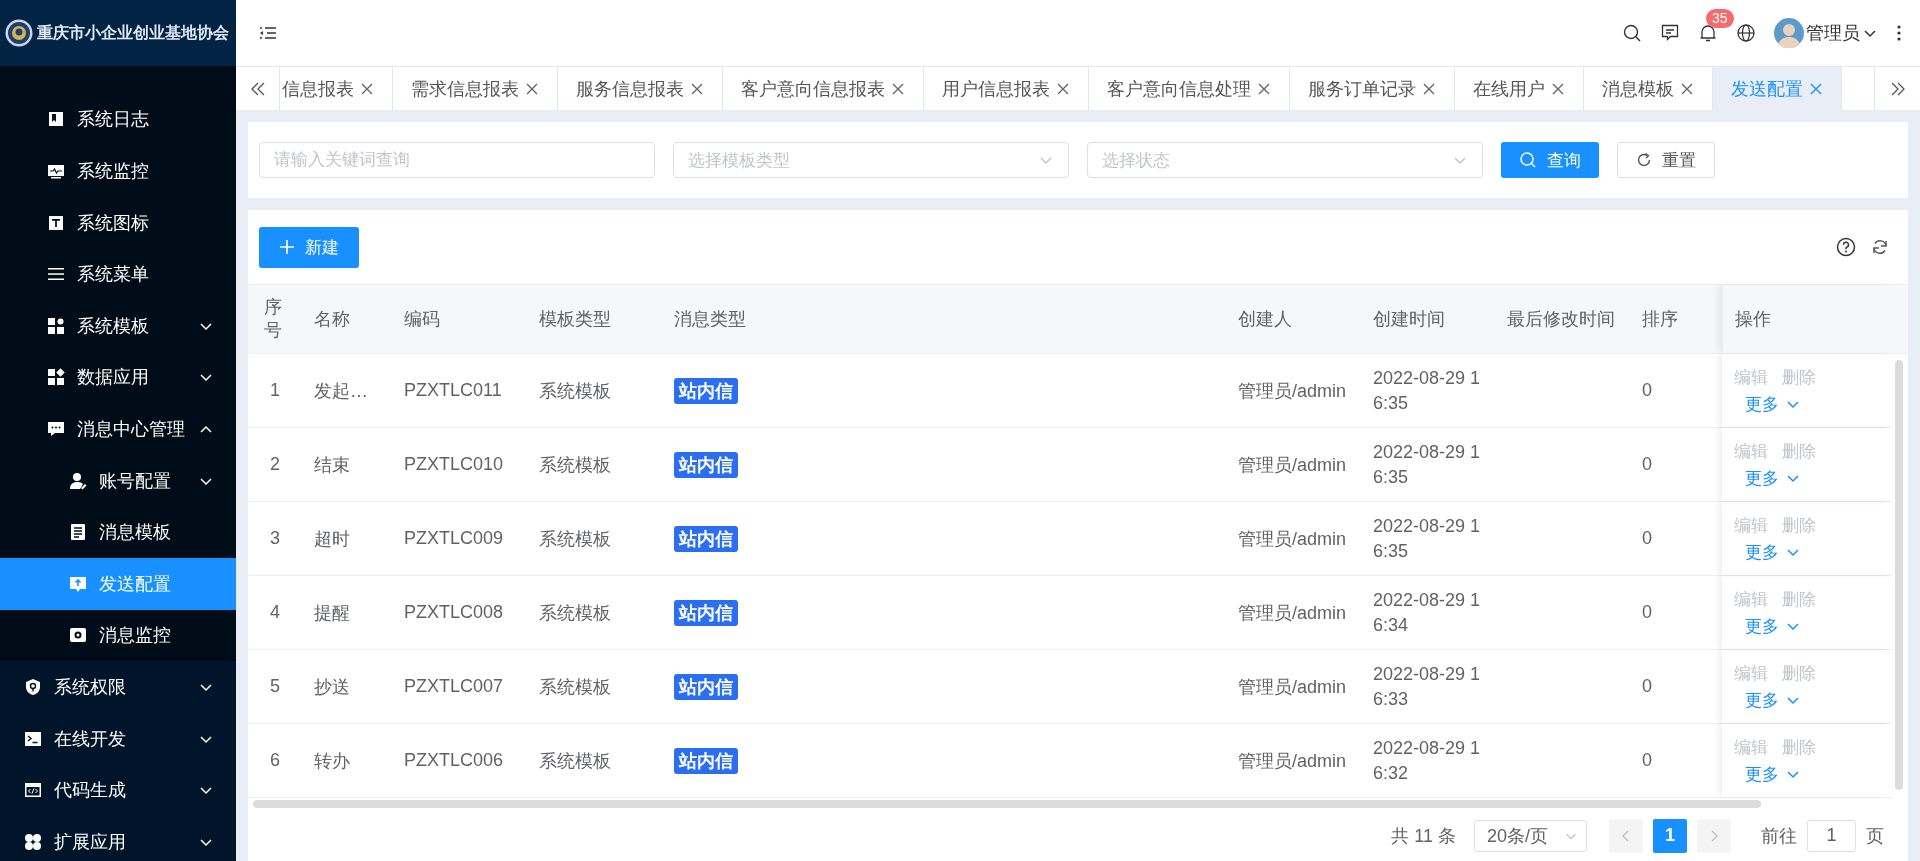 This screenshot has width=1920, height=861. Describe the element at coordinates (118, 222) in the screenshot. I see `menu-item: 系统图标` at that location.